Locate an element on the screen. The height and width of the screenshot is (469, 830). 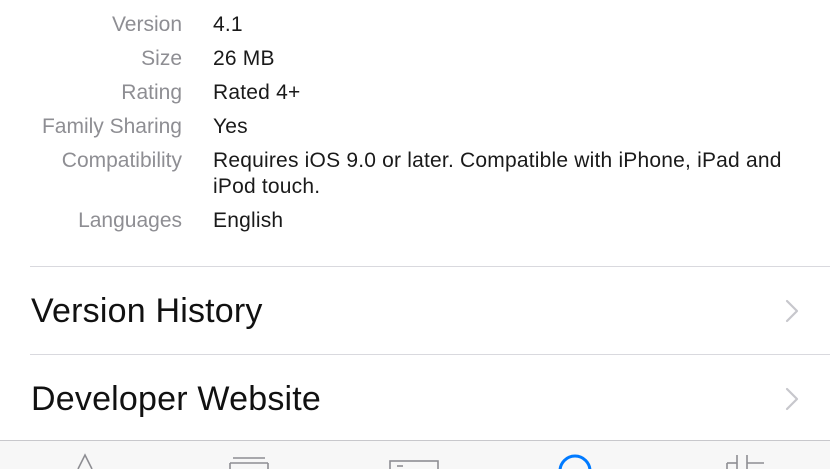
developer-website-label: Developer Website is located at coordinates (176, 399).